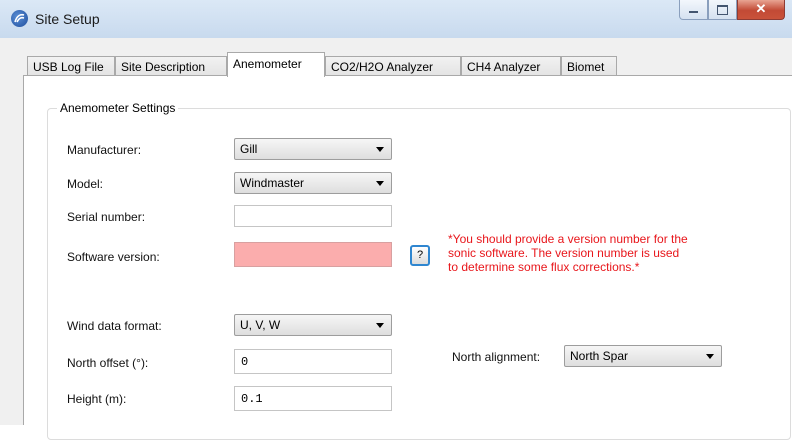 The height and width of the screenshot is (440, 792). Describe the element at coordinates (113, 257) in the screenshot. I see `software-version-label: Software version:` at that location.